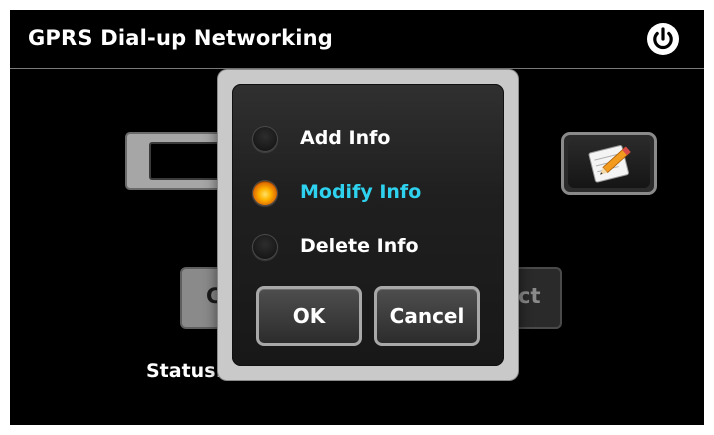 The width and height of the screenshot is (714, 435). What do you see at coordinates (427, 316) in the screenshot?
I see `cancel-button: Cancel` at bounding box center [427, 316].